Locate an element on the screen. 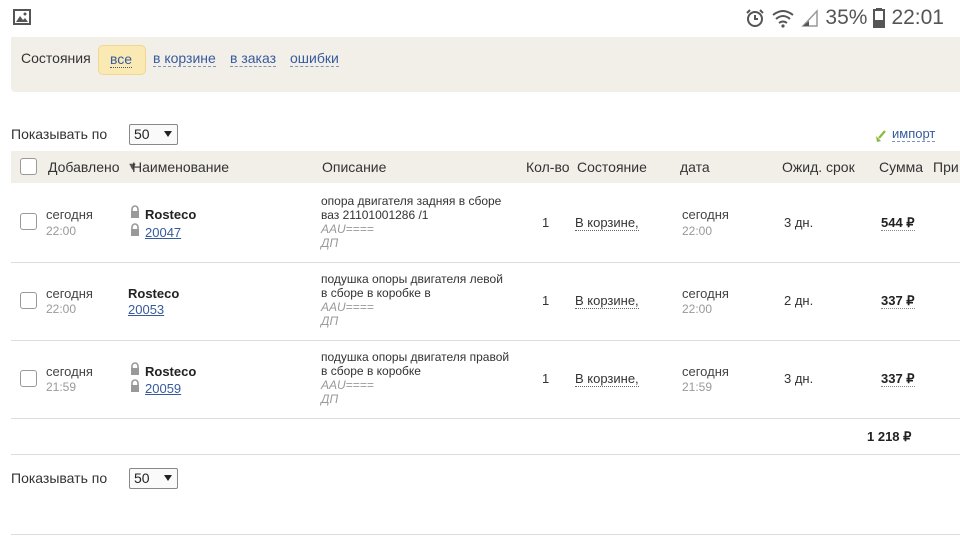 The image size is (960, 540). filter-all-chip: все is located at coordinates (122, 60).